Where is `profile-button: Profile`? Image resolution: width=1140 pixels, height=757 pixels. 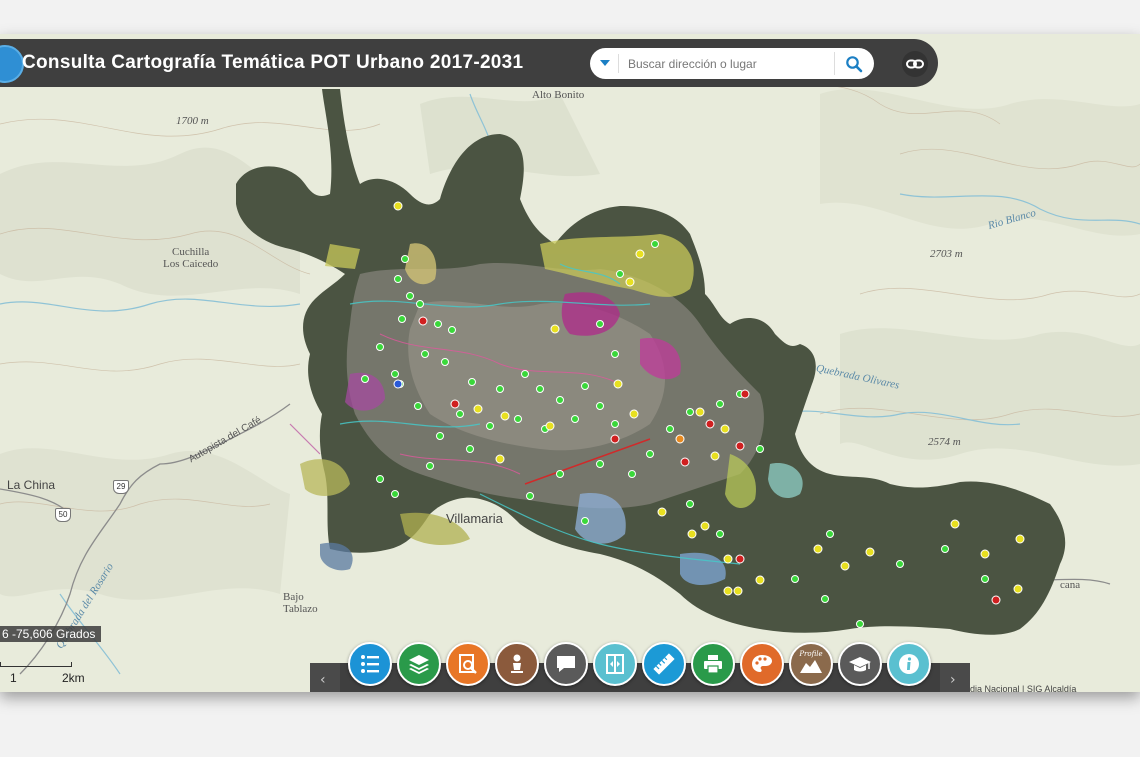
profile-button: Profile is located at coordinates (811, 664).